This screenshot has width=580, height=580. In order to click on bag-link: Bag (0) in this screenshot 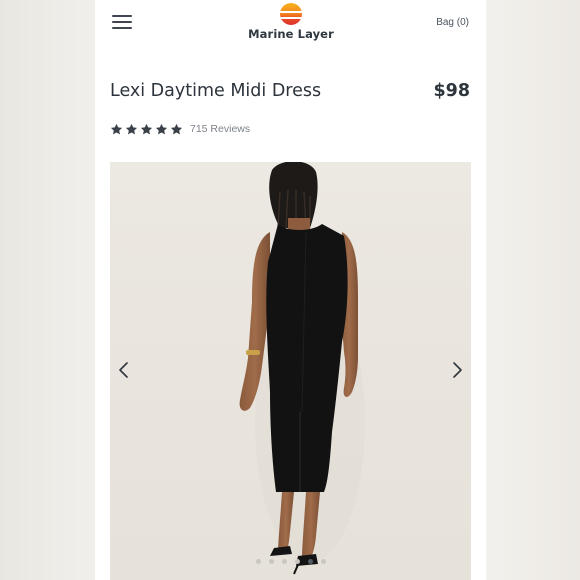, I will do `click(452, 22)`.